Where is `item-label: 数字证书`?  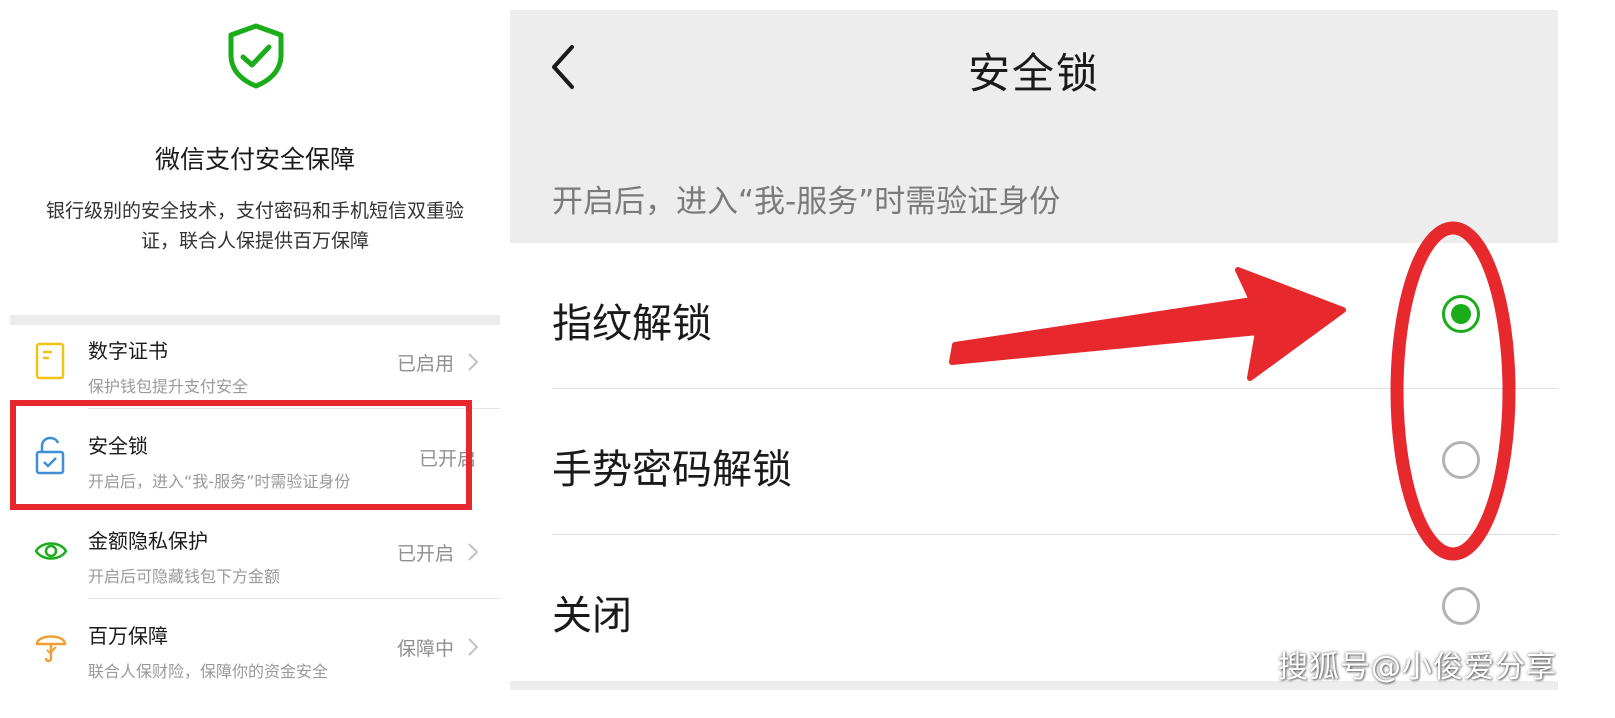
item-label: 数字证书 is located at coordinates (128, 351).